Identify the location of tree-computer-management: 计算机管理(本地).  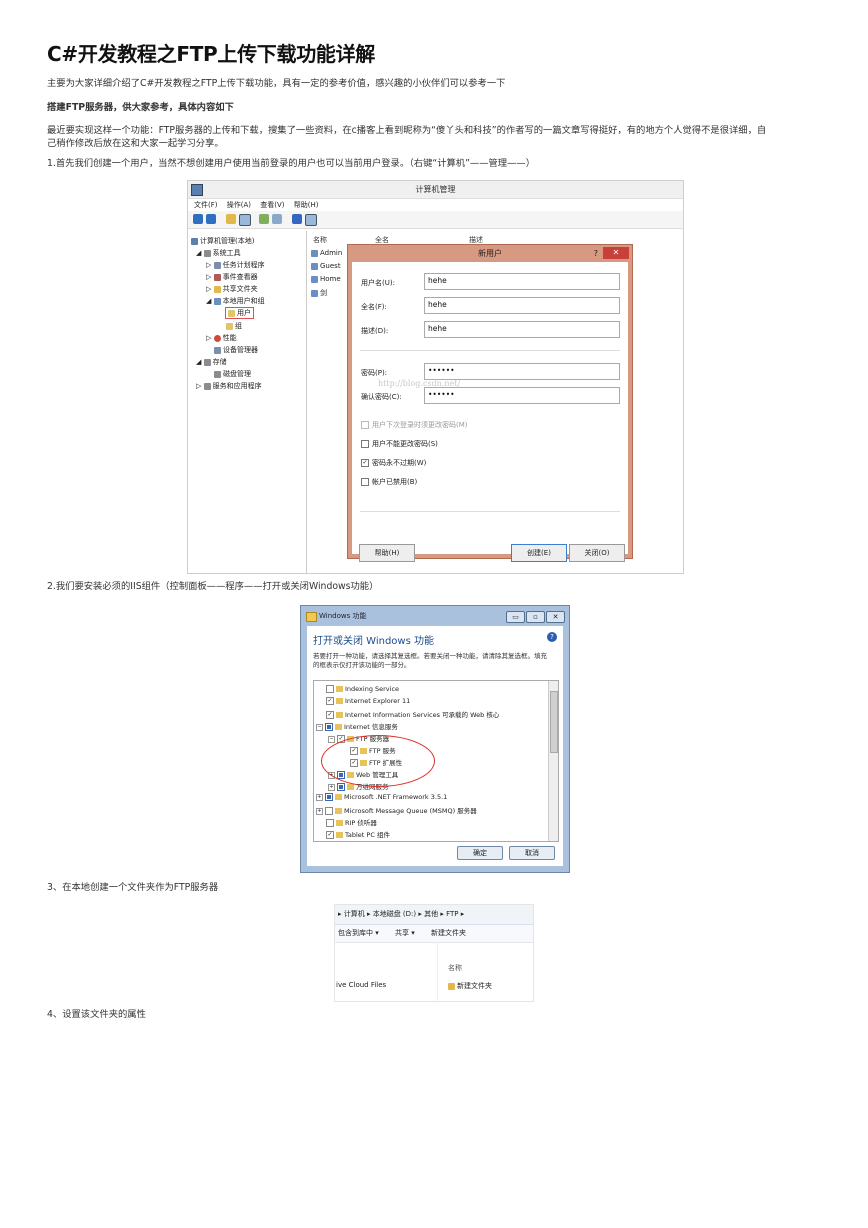
(222, 241).